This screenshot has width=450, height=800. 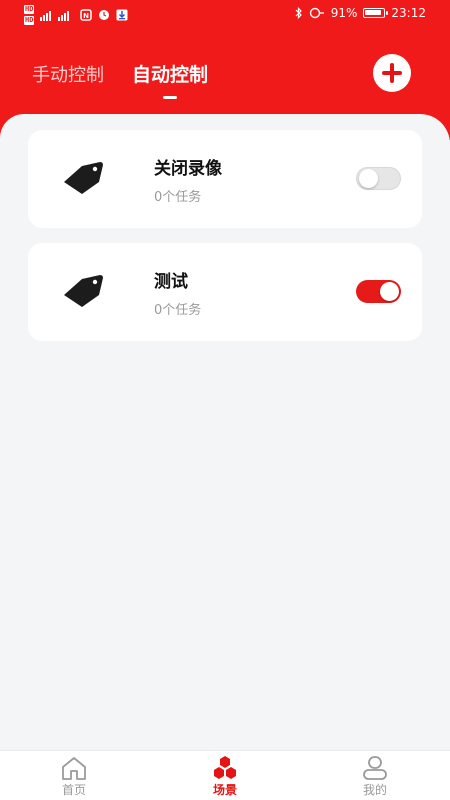 I want to click on nav-label-profile: 我的, so click(x=374, y=790).